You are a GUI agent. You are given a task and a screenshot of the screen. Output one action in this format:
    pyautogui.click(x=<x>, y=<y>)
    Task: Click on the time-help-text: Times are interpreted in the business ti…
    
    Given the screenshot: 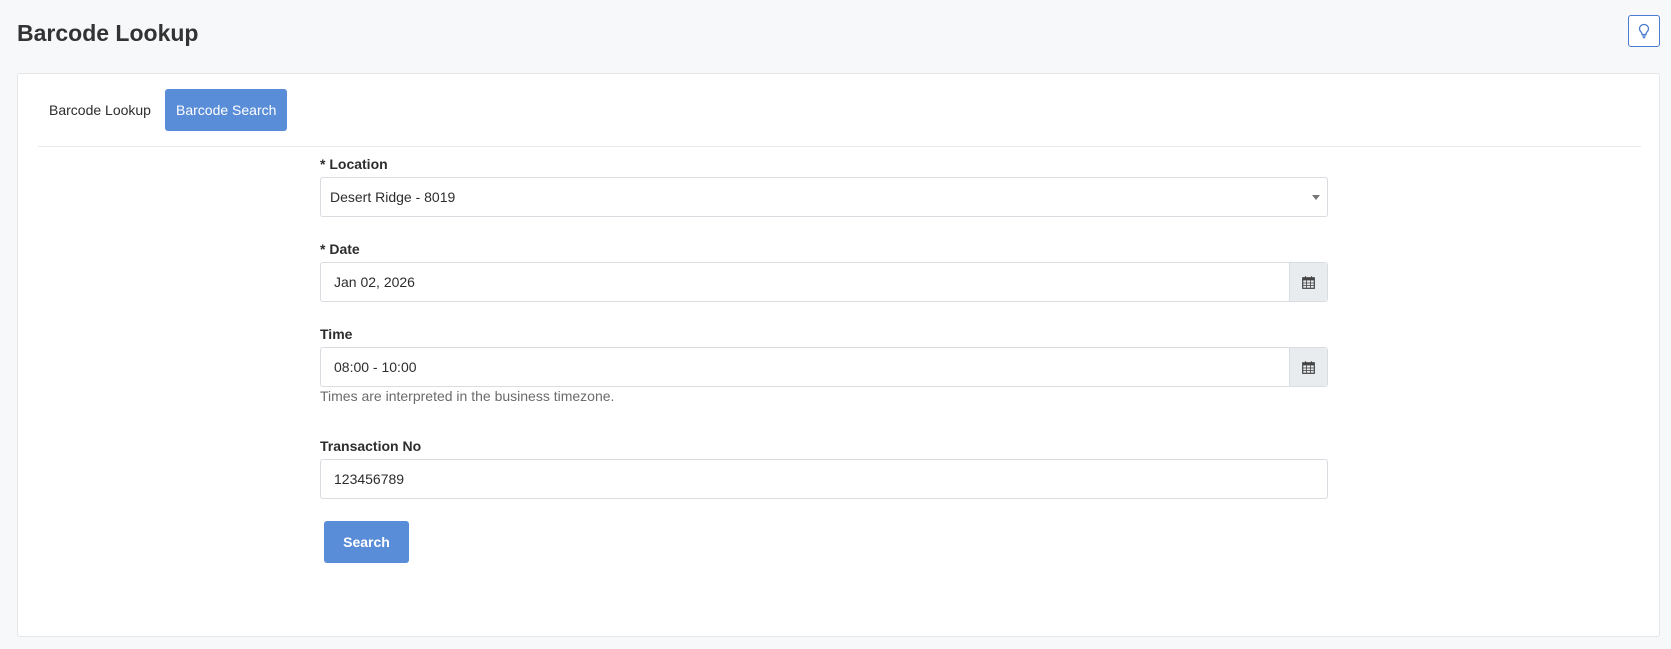 What is the action you would take?
    pyautogui.click(x=467, y=396)
    